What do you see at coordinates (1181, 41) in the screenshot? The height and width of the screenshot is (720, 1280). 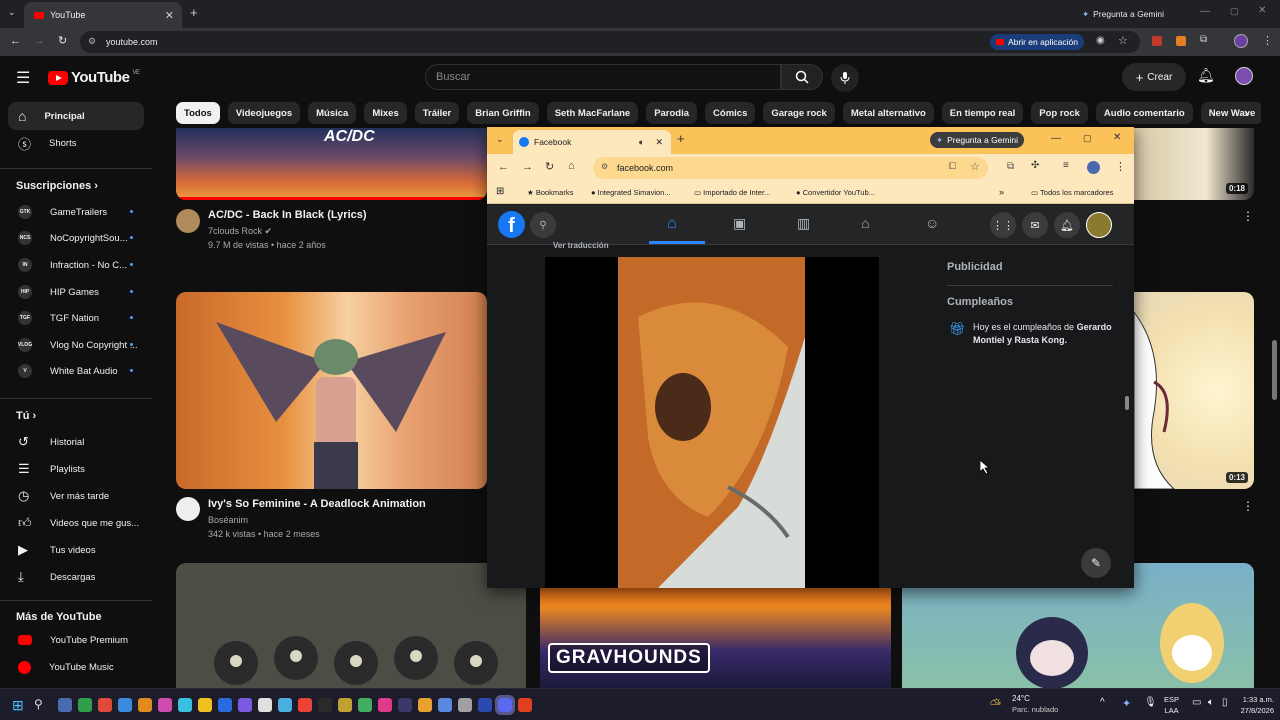 I see `extension-orange-icon` at bounding box center [1181, 41].